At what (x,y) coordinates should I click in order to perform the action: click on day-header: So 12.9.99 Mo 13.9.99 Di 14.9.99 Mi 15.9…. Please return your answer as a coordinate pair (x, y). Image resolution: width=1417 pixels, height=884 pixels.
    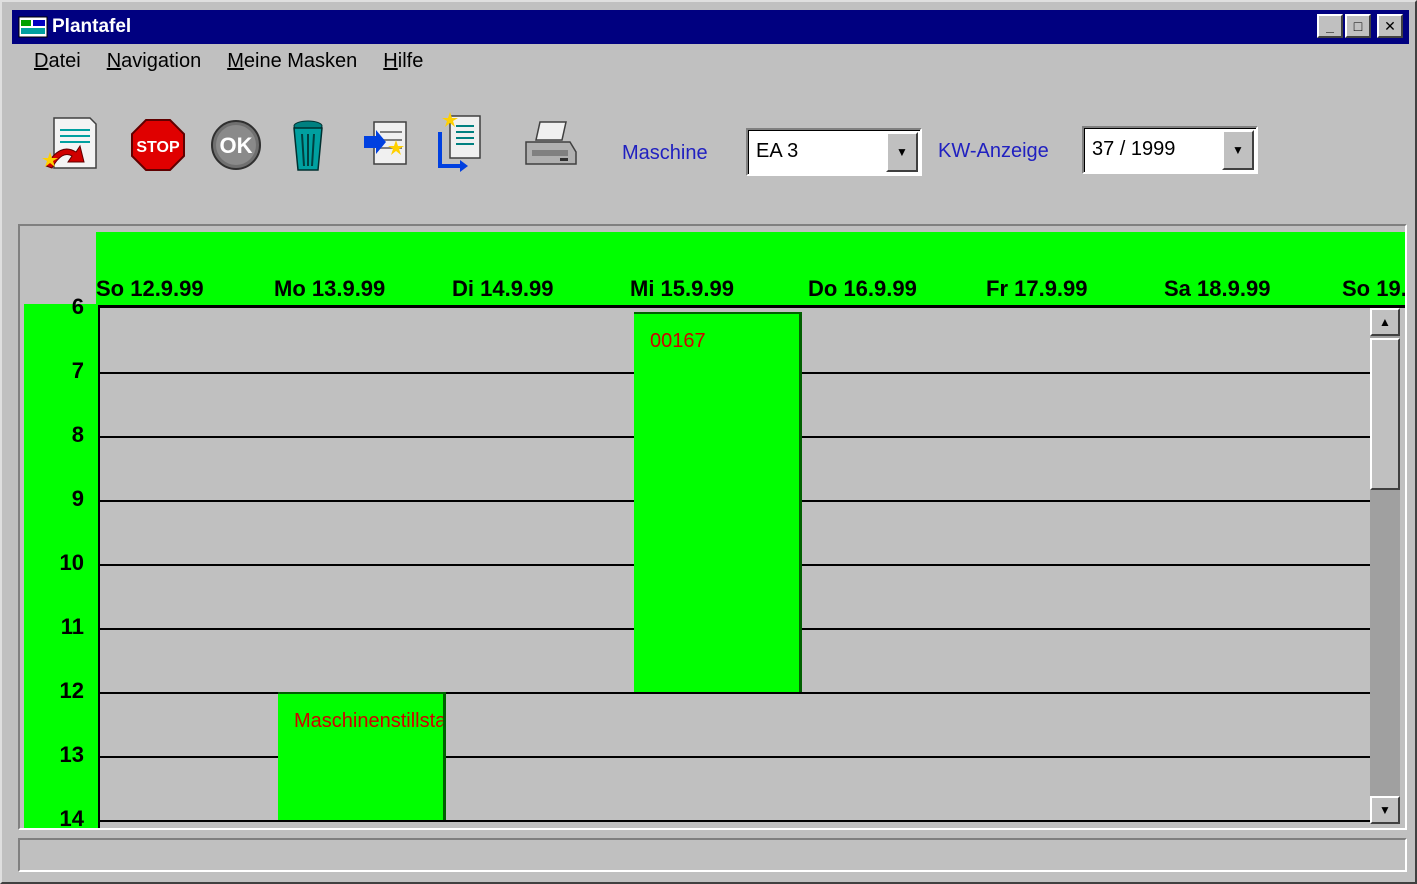
    Looking at the image, I should click on (751, 269).